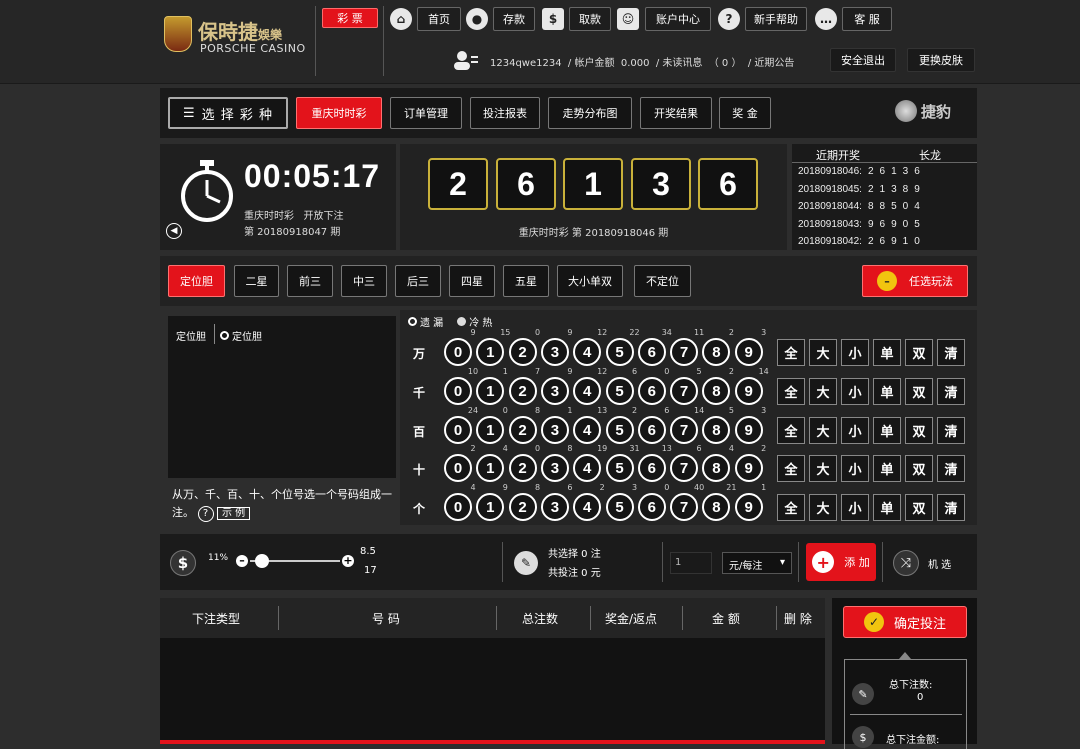 Image resolution: width=1080 pixels, height=749 pixels. What do you see at coordinates (310, 281) in the screenshot?
I see `play-tab-front3: 前三` at bounding box center [310, 281].